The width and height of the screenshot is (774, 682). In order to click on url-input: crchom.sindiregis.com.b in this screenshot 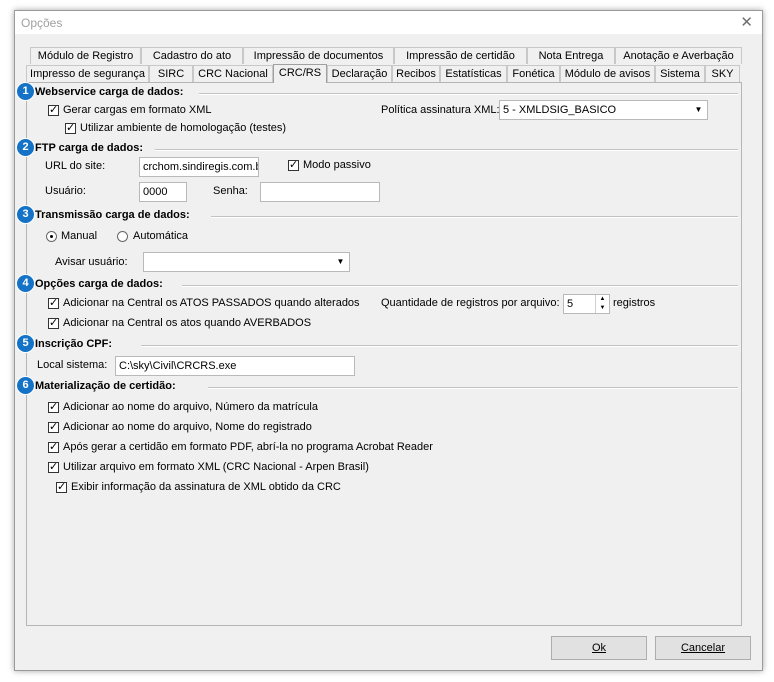, I will do `click(199, 167)`.